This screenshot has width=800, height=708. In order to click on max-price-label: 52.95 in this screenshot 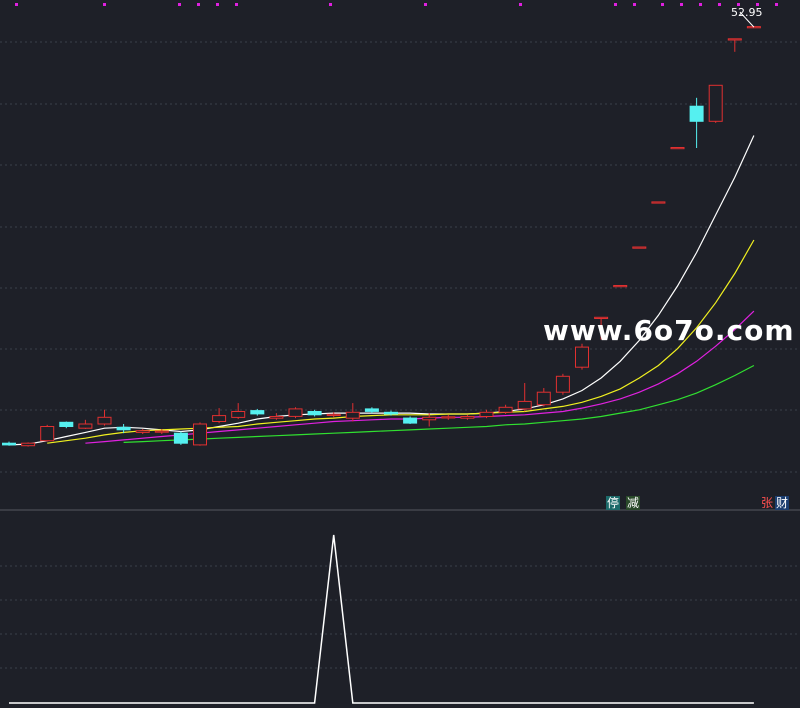, I will do `click(747, 12)`.